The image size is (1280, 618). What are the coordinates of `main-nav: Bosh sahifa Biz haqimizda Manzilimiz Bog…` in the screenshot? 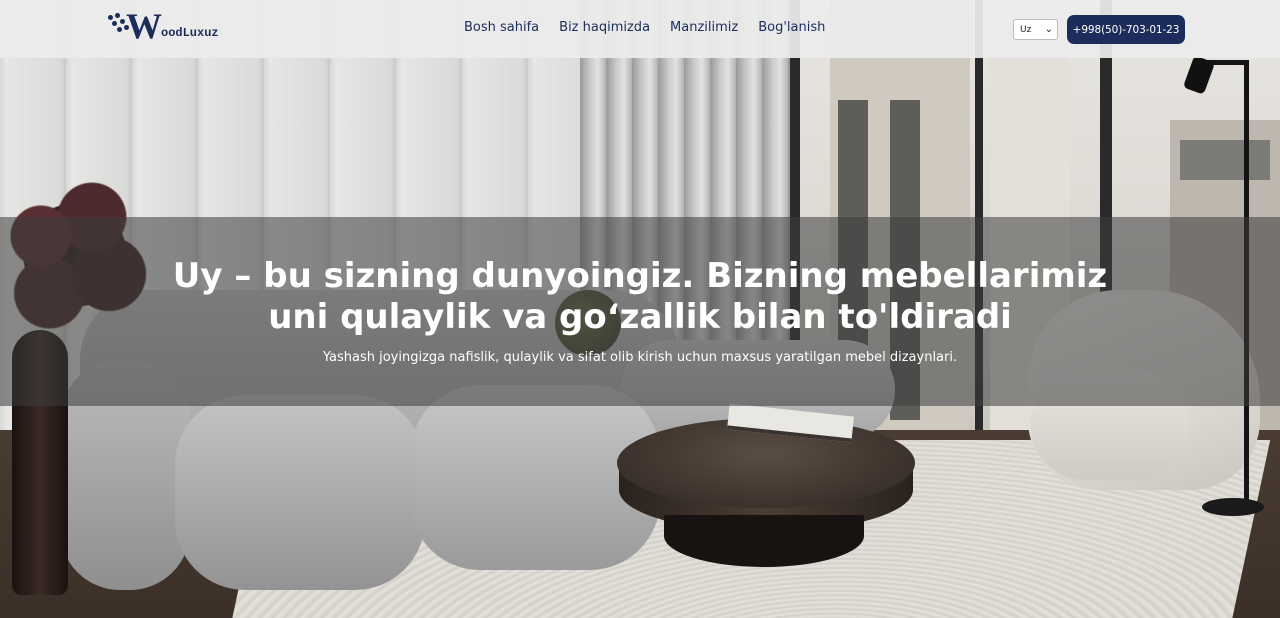 It's located at (654, 27).